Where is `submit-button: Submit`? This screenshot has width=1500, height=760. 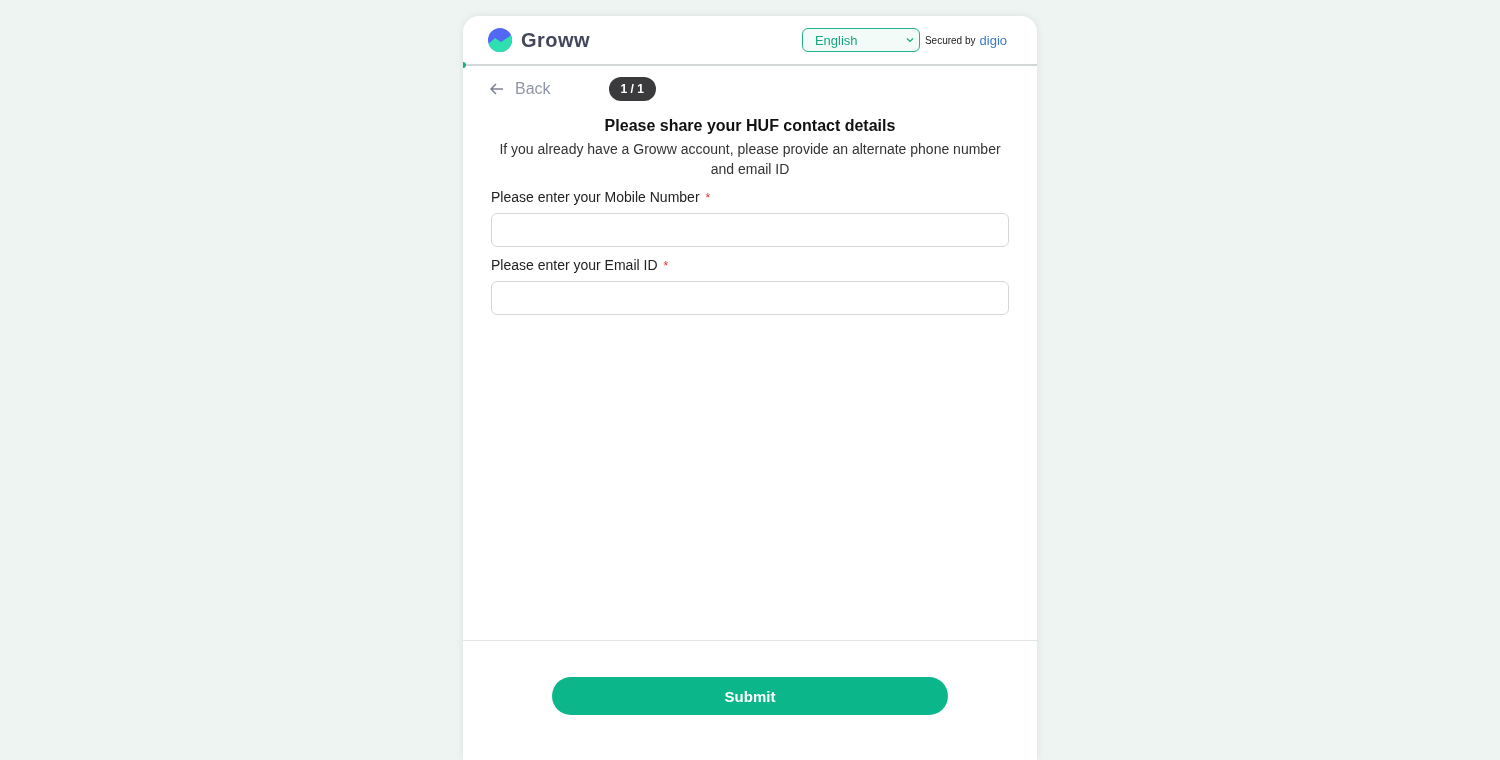
submit-button: Submit is located at coordinates (750, 696).